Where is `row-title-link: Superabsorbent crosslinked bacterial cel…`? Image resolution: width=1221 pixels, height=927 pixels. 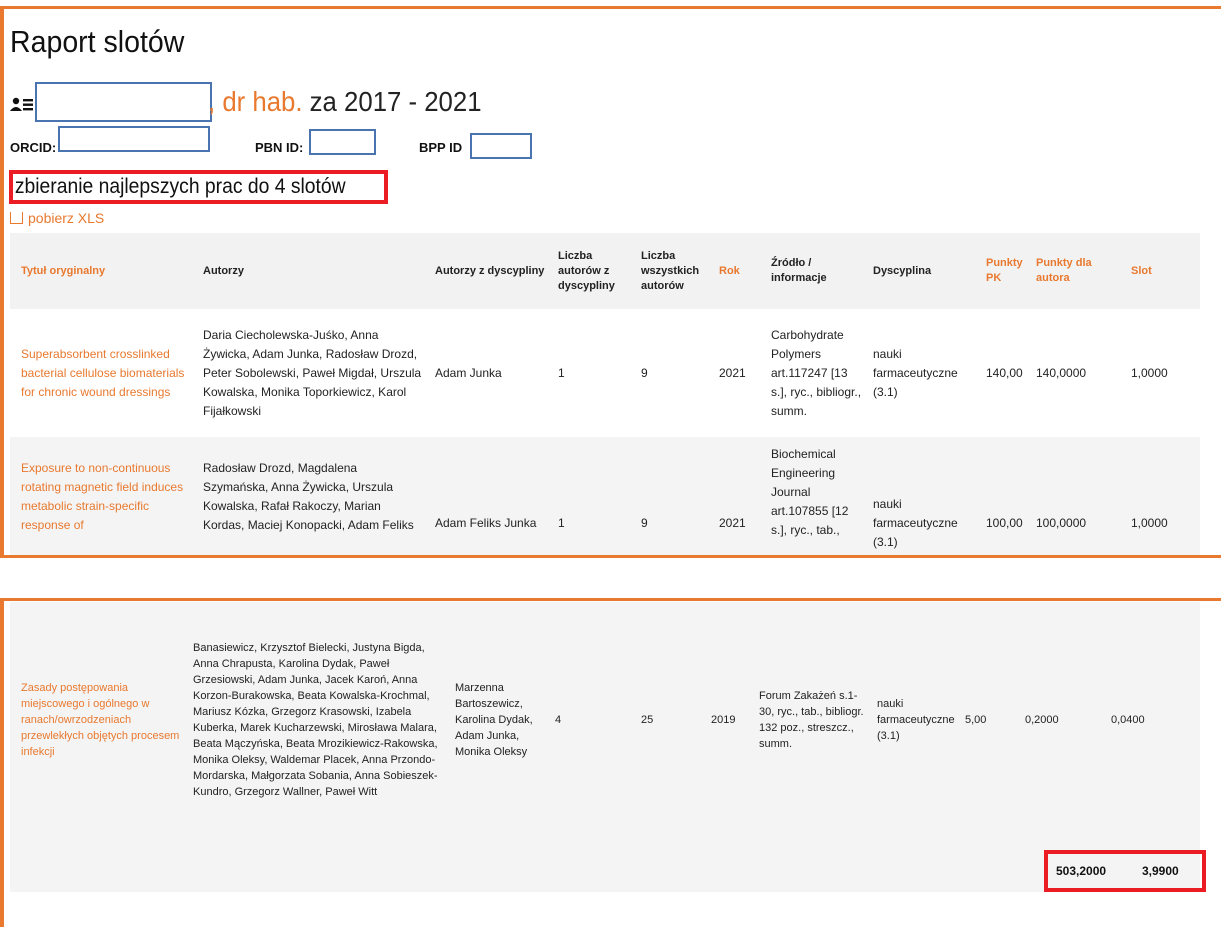 row-title-link: Superabsorbent crosslinked bacterial cel… is located at coordinates (101, 373).